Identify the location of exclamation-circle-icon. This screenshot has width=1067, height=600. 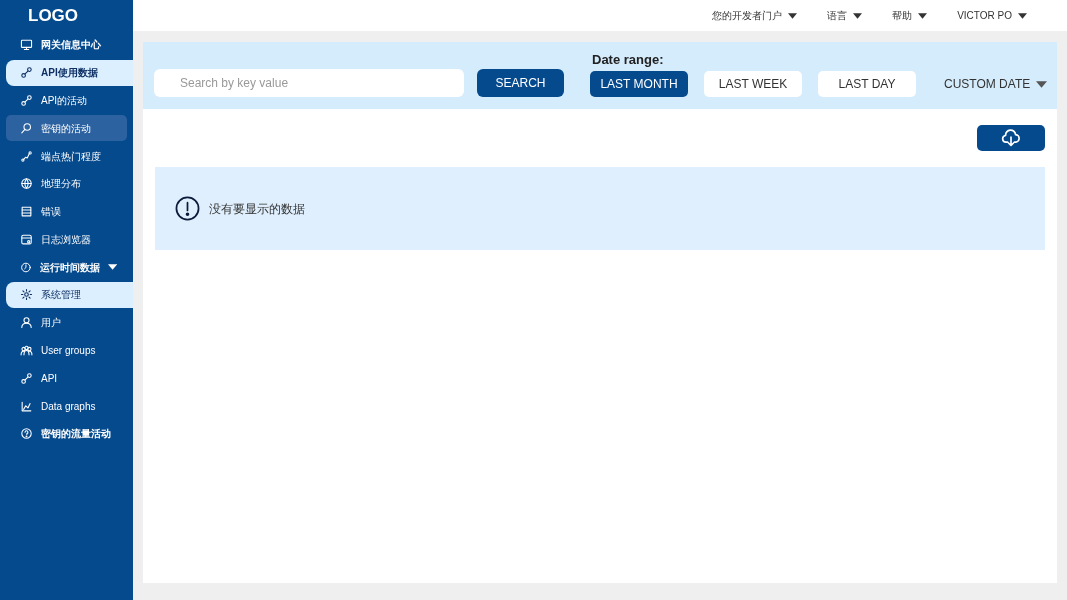
(187, 208).